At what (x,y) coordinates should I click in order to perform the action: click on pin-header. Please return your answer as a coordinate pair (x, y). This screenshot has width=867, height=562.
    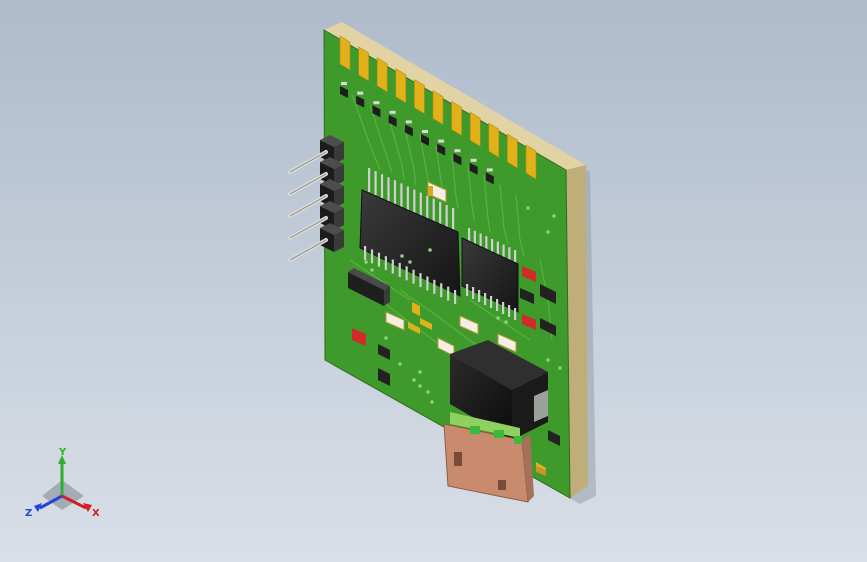
    Looking at the image, I should click on (316, 198).